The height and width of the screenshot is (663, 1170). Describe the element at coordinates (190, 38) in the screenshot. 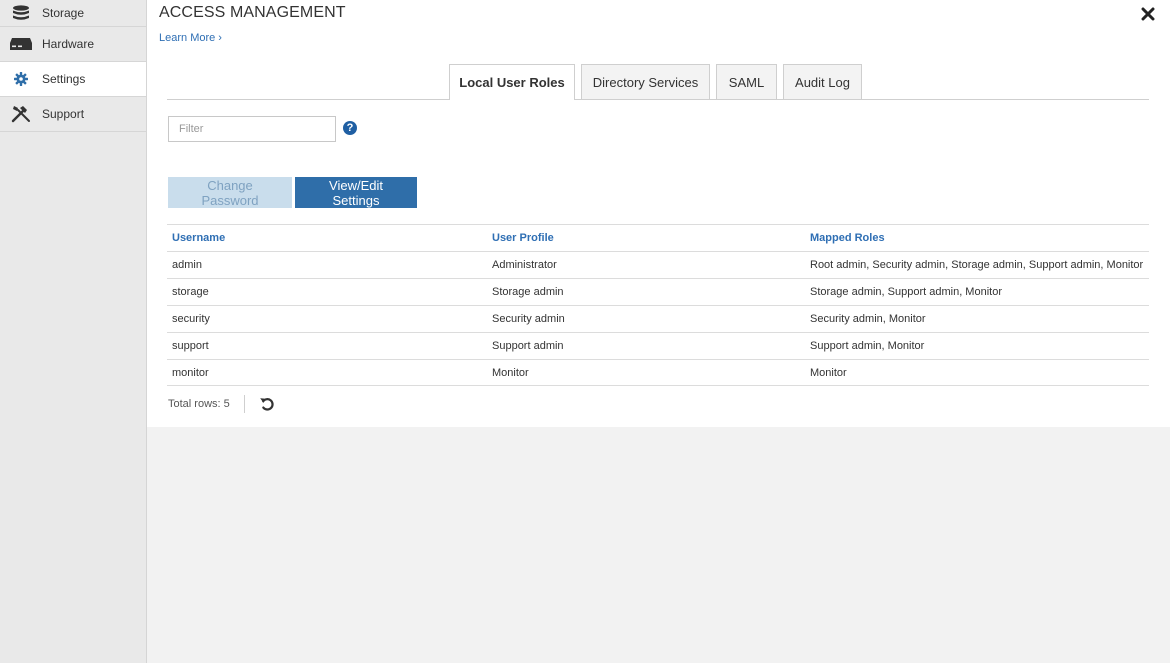

I see `learn-more-link: Learn More ›` at that location.